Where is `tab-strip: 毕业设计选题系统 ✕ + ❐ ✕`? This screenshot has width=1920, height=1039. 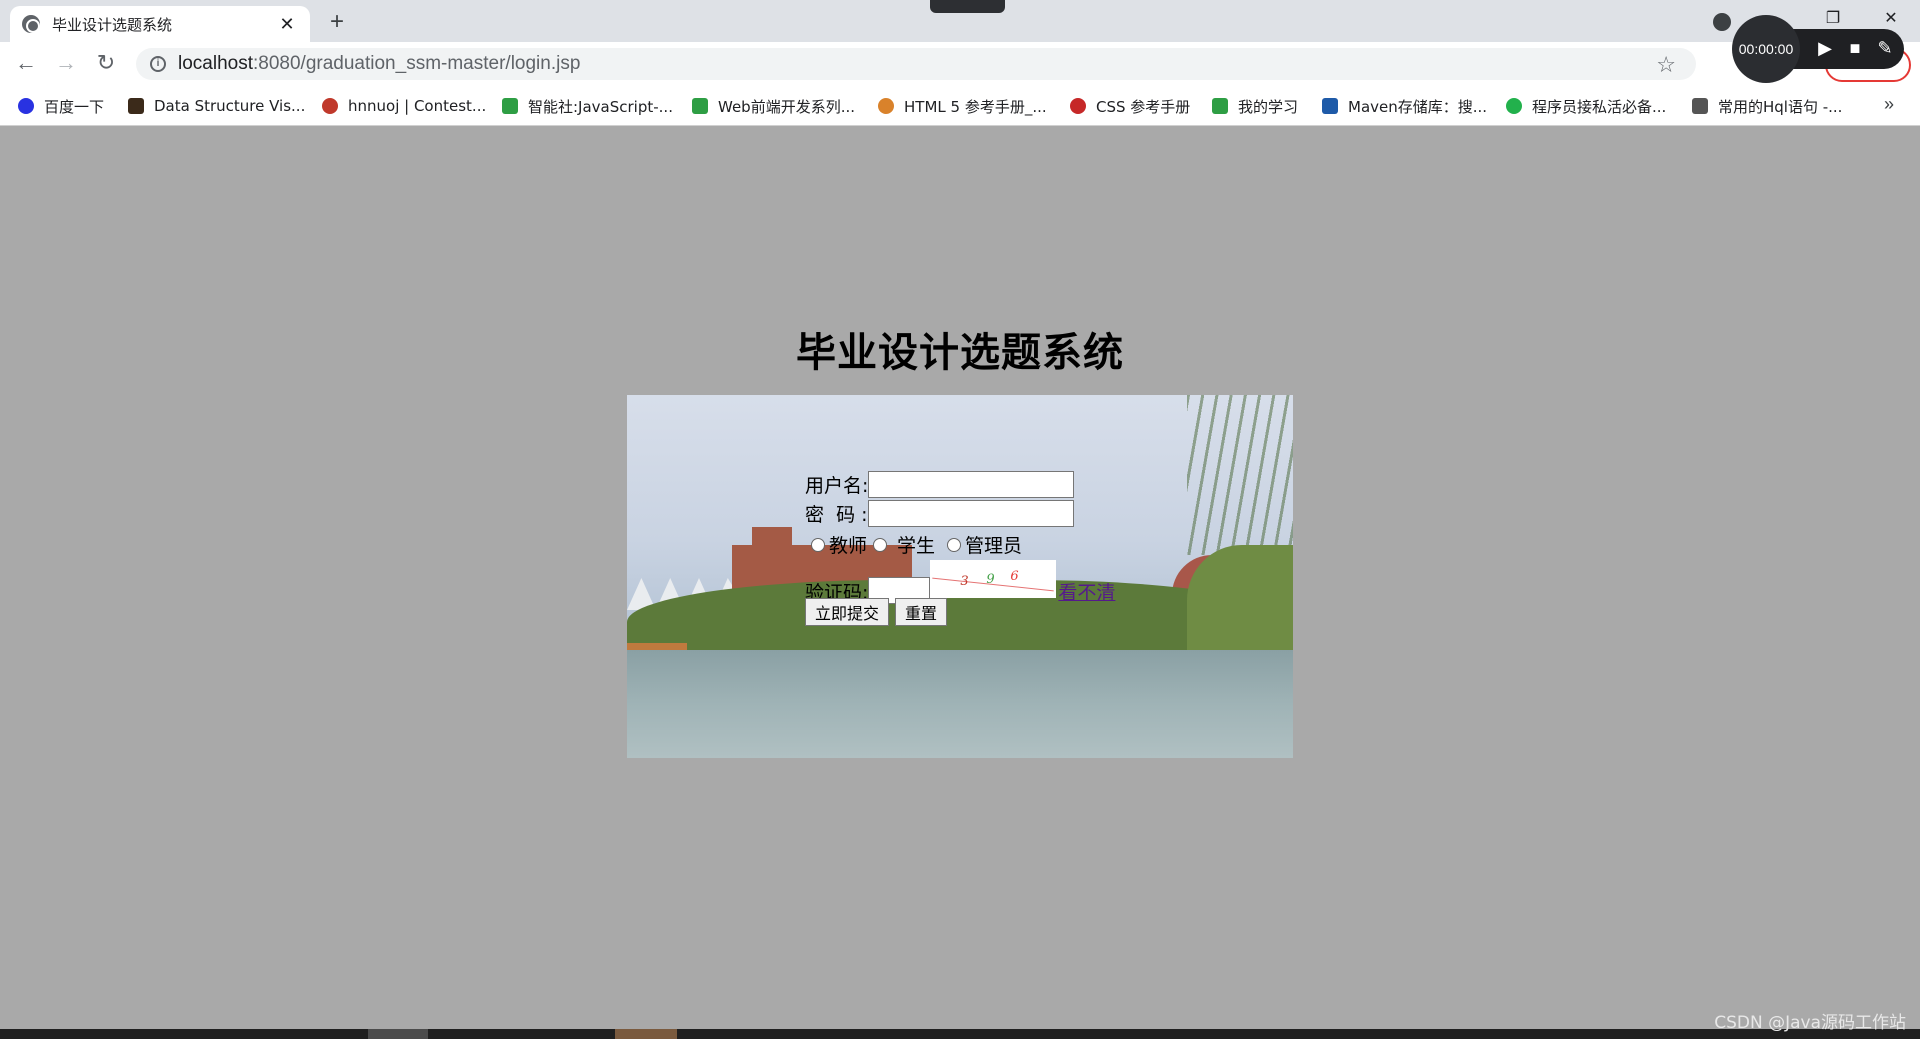
tab-strip: 毕业设计选题系统 ✕ + ❐ ✕ is located at coordinates (960, 21).